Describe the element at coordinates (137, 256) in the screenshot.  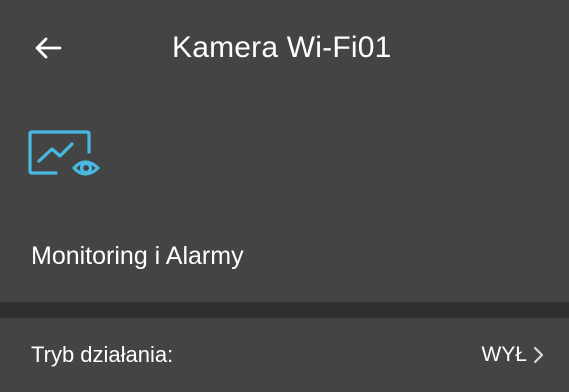
I see `section-title: Monitoring i Alarmy` at that location.